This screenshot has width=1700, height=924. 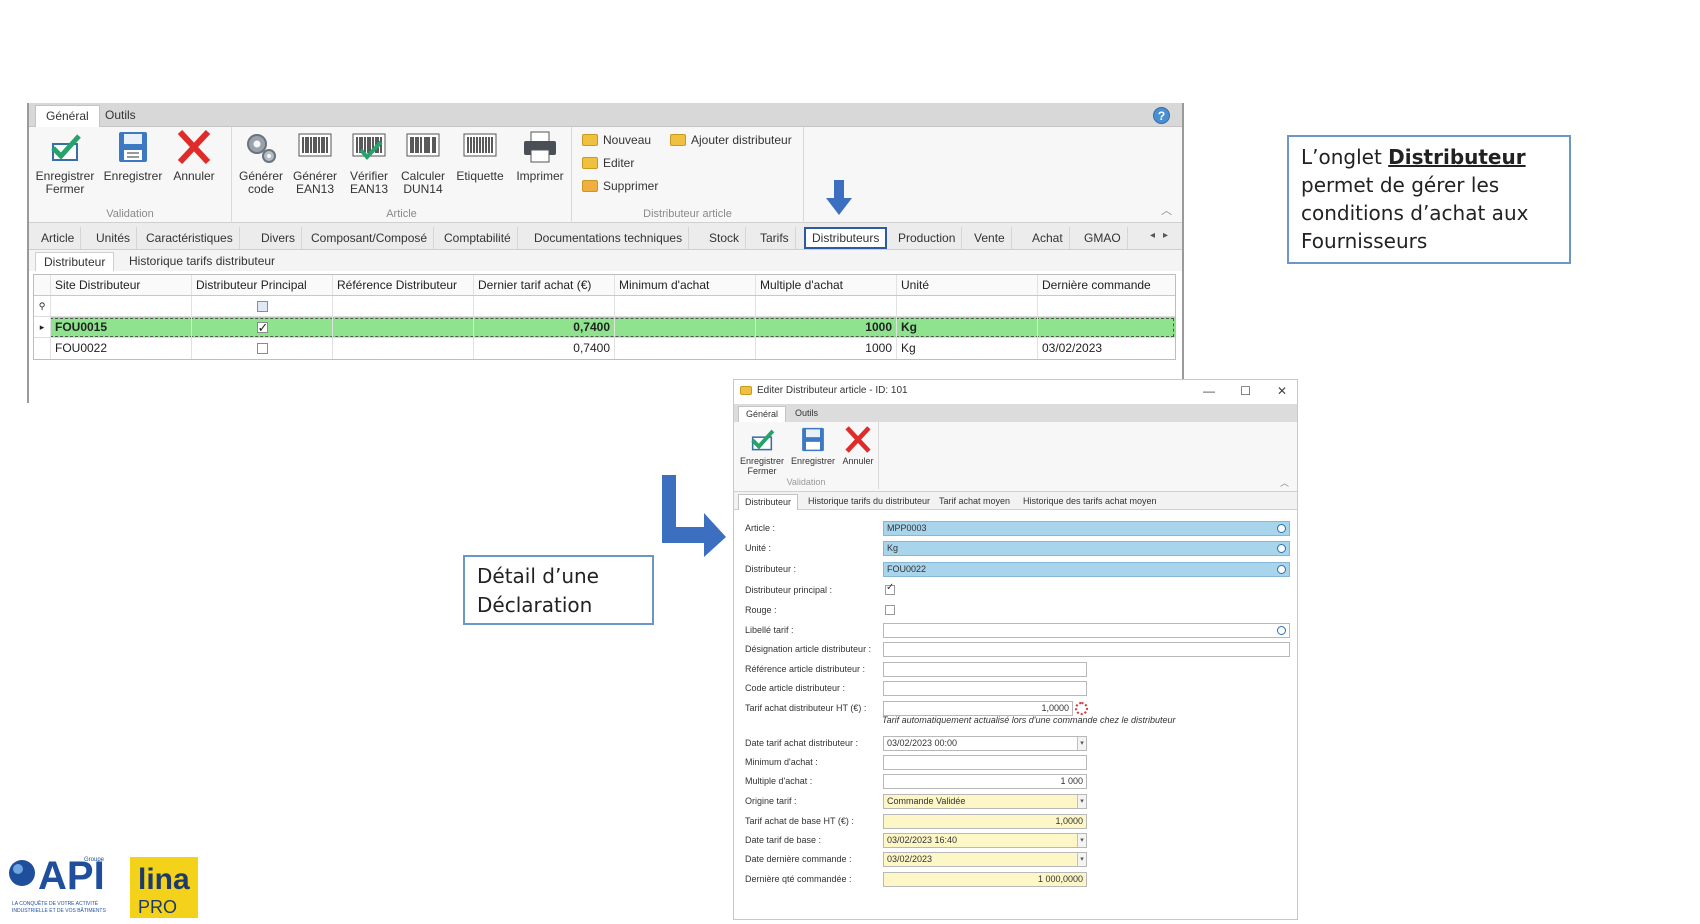 What do you see at coordinates (403, 285) in the screenshot?
I see `col-reference: Référence Distributeur` at bounding box center [403, 285].